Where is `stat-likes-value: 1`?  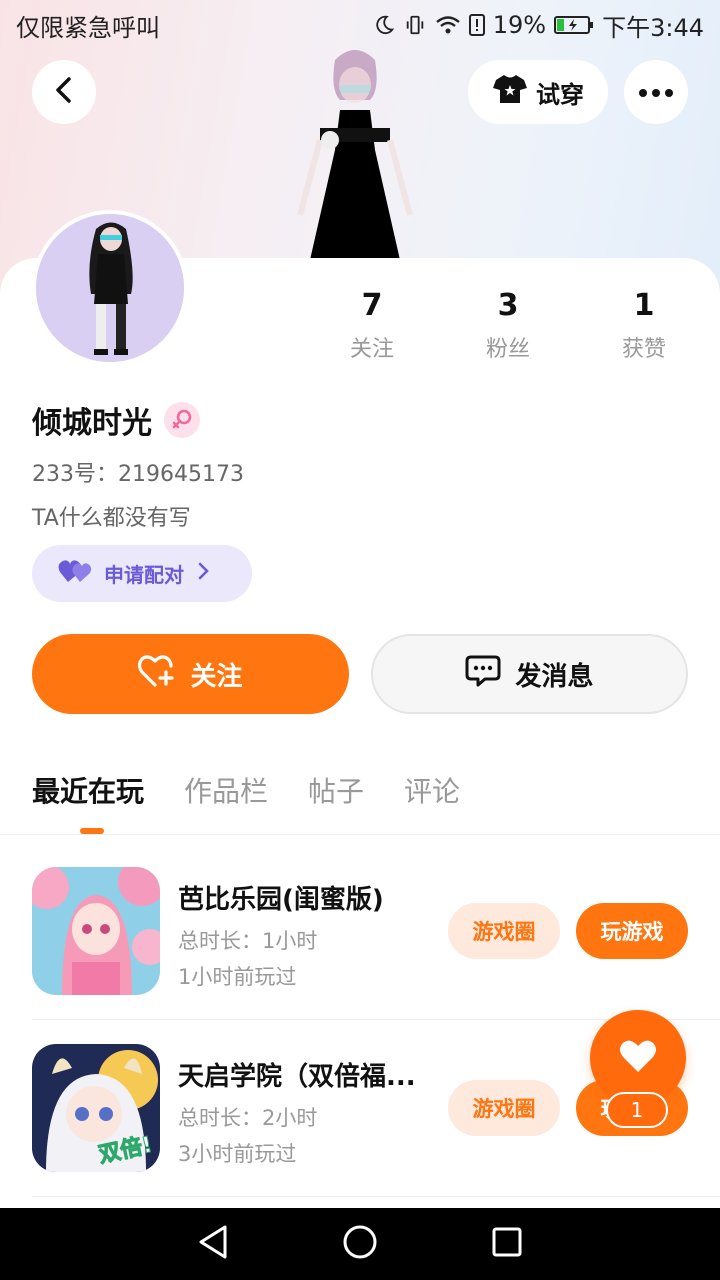
stat-likes-value: 1 is located at coordinates (644, 305).